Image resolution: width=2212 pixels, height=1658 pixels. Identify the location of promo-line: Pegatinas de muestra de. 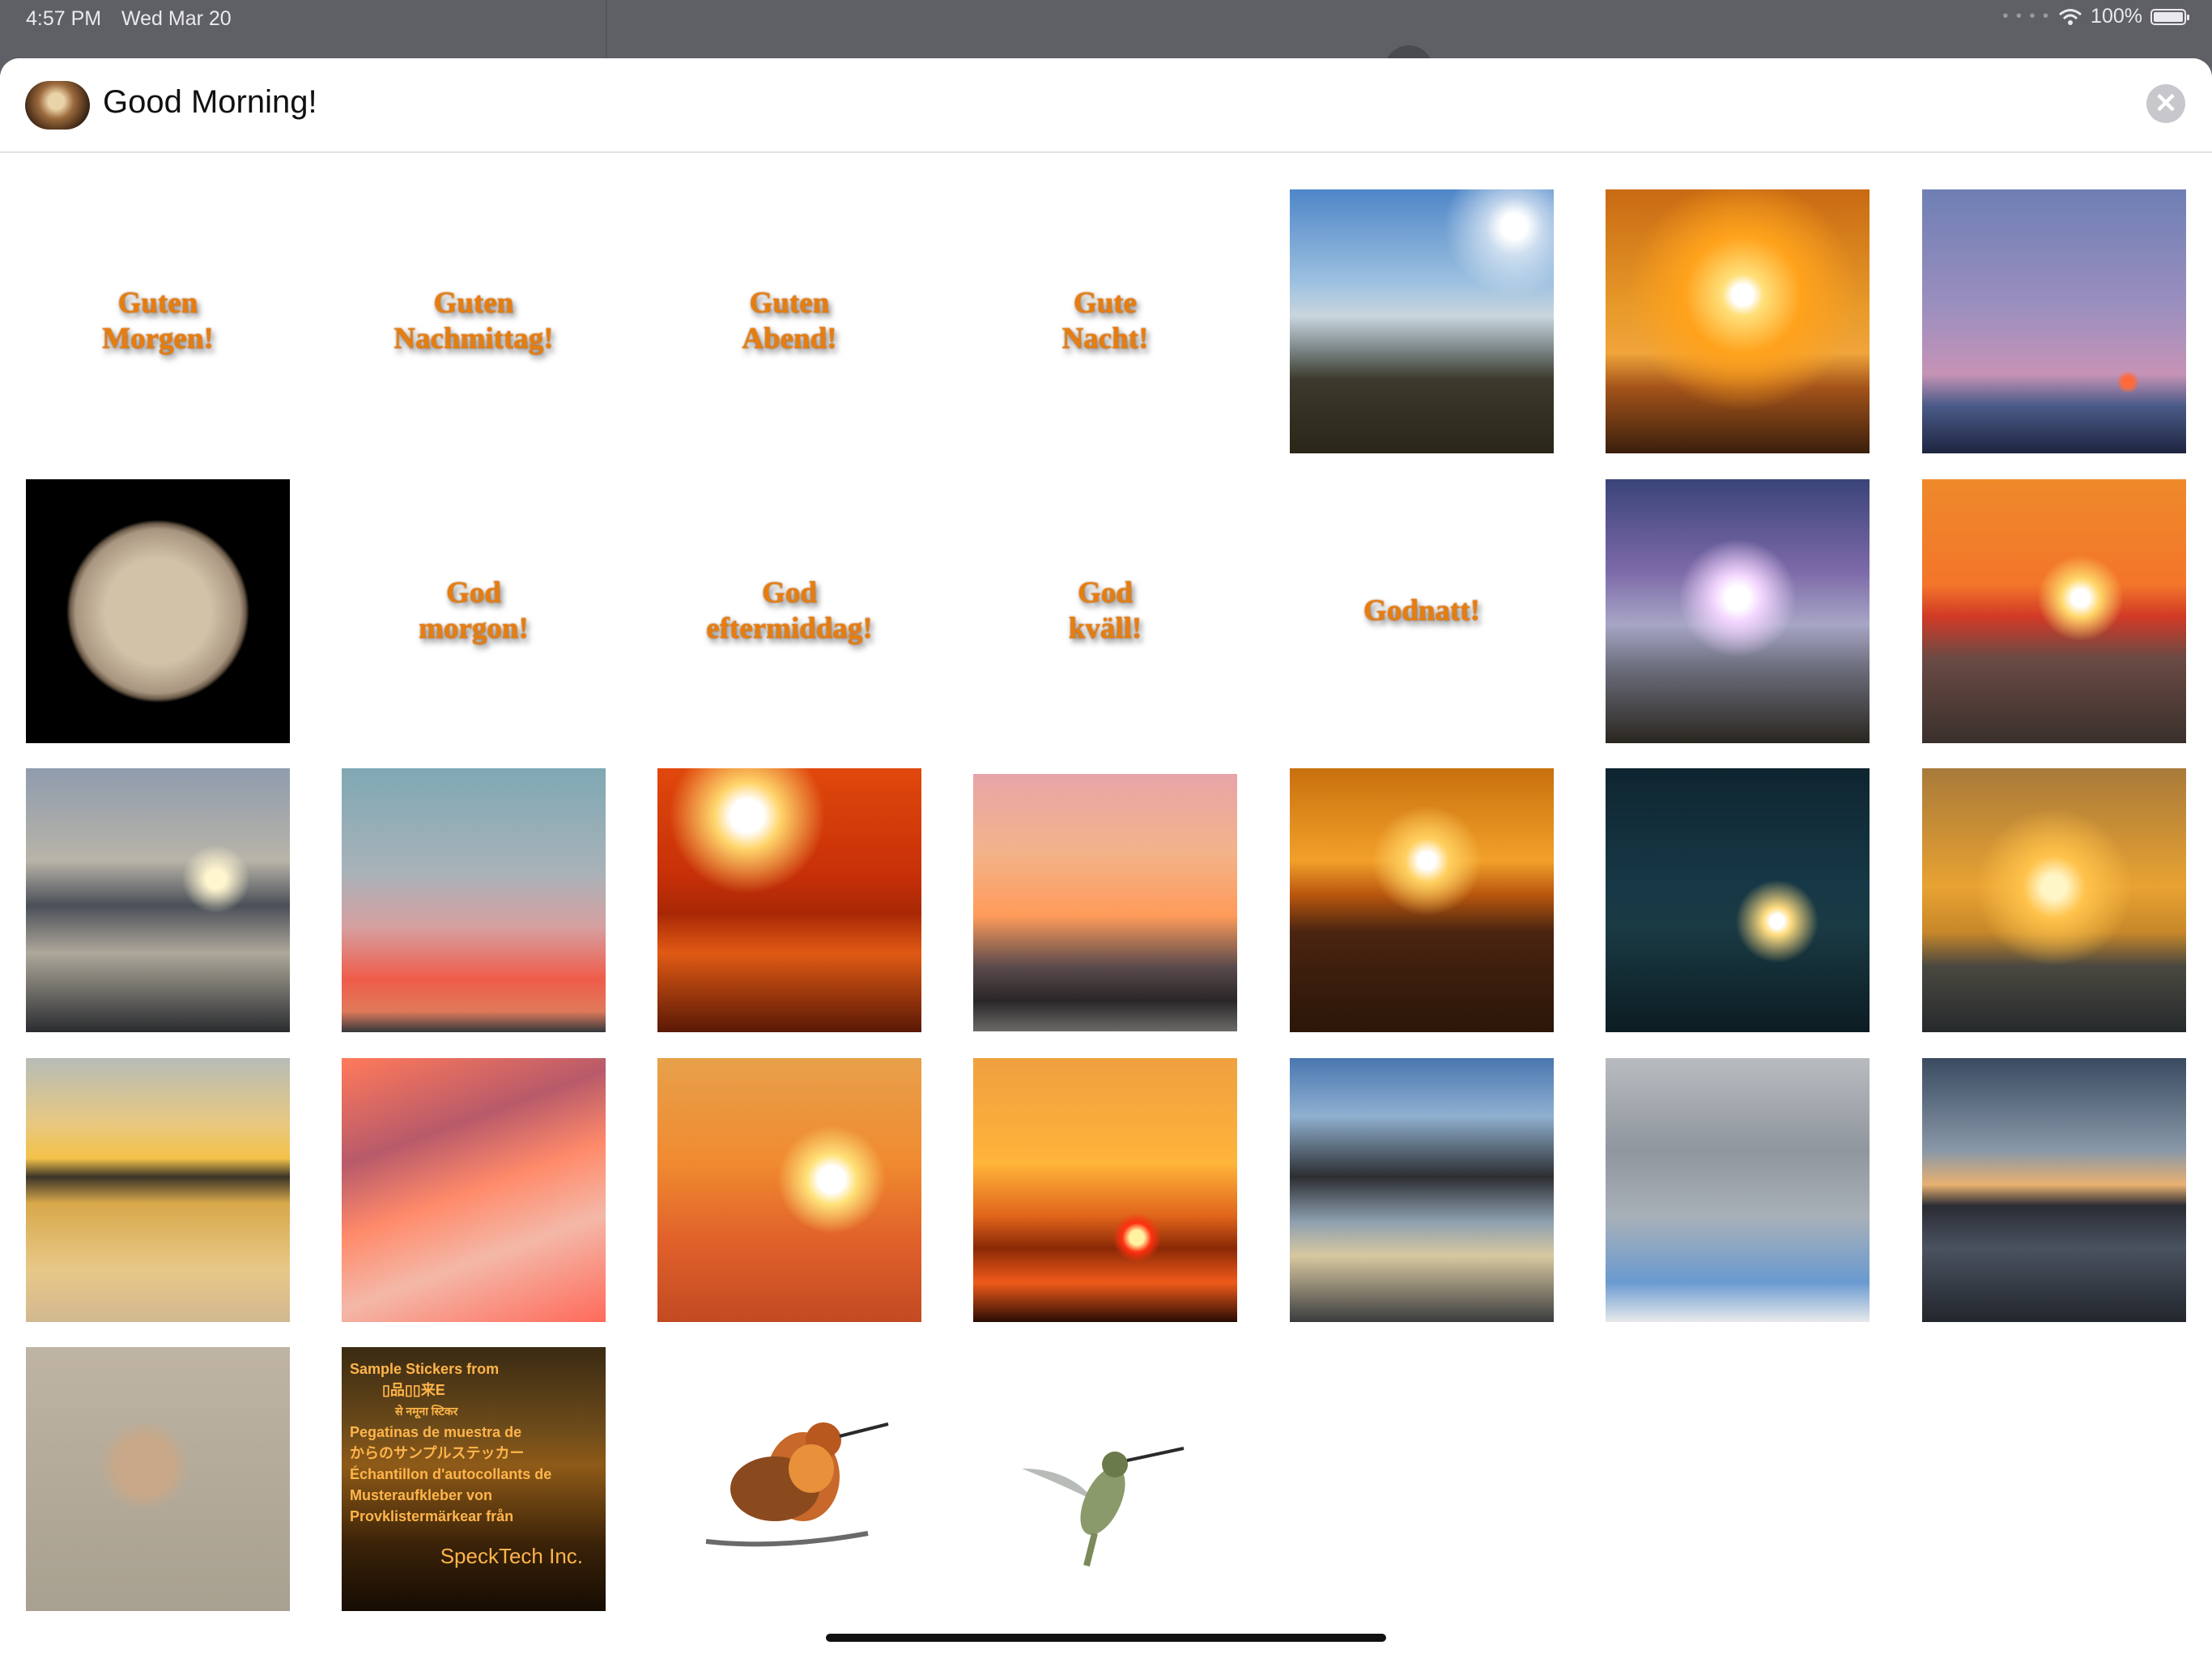
(436, 1432).